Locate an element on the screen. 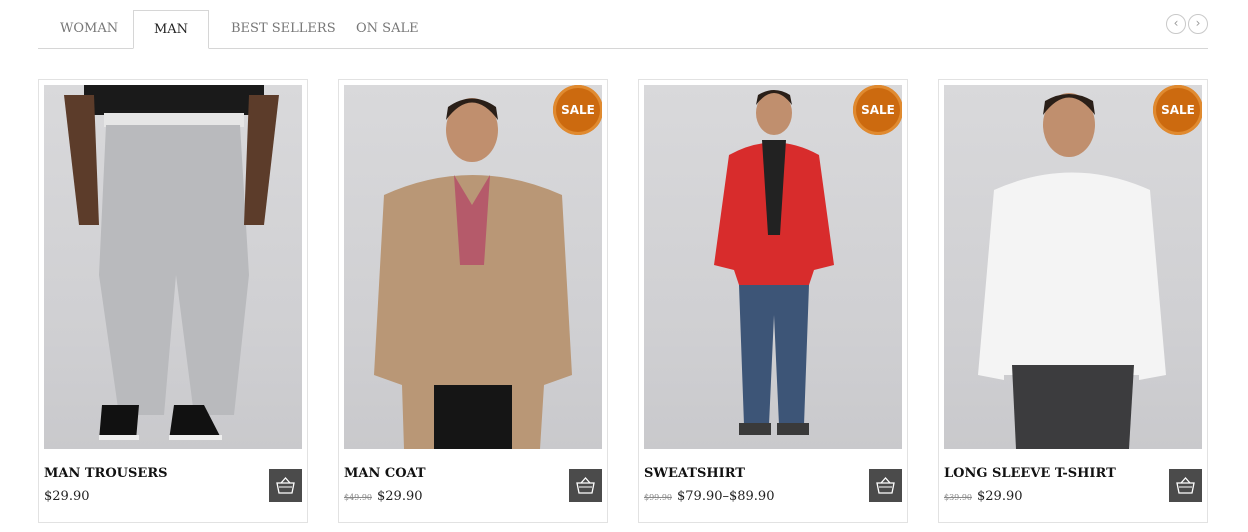 This screenshot has height=532, width=1248. product-price: $99.90 $79.90–$89.90 is located at coordinates (709, 496).